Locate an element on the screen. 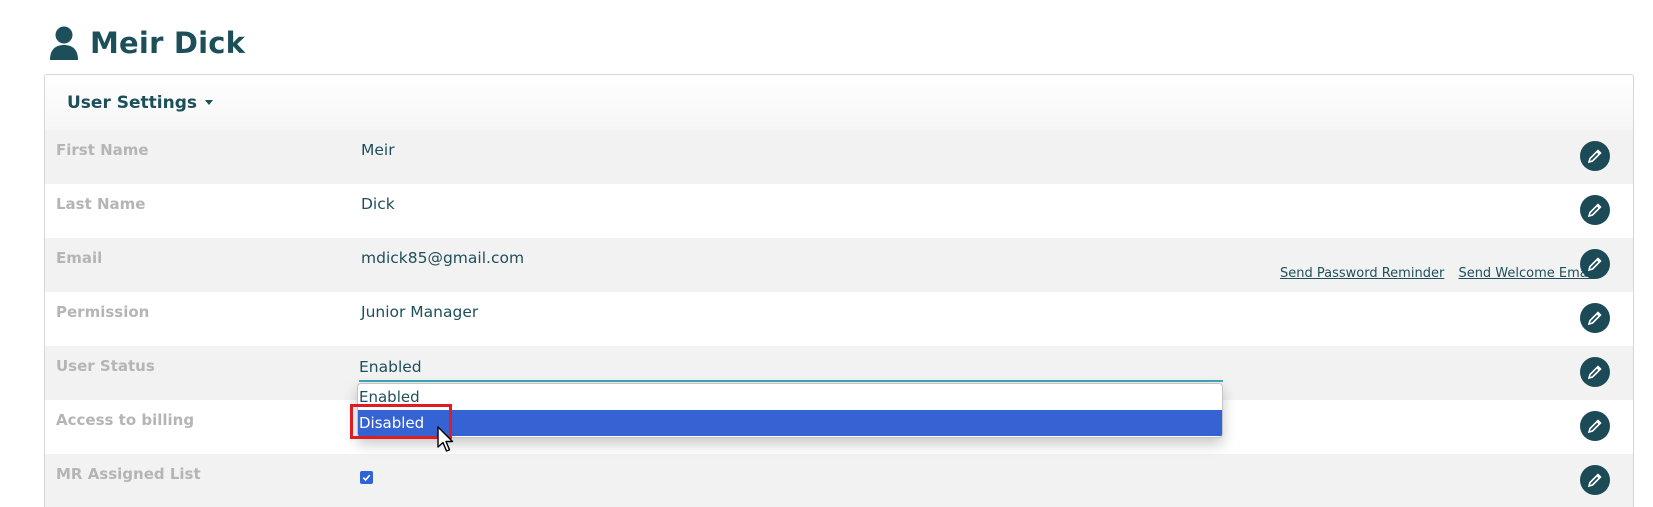 The image size is (1653, 507). dropdown-option-enabled: Enabled is located at coordinates (790, 397).